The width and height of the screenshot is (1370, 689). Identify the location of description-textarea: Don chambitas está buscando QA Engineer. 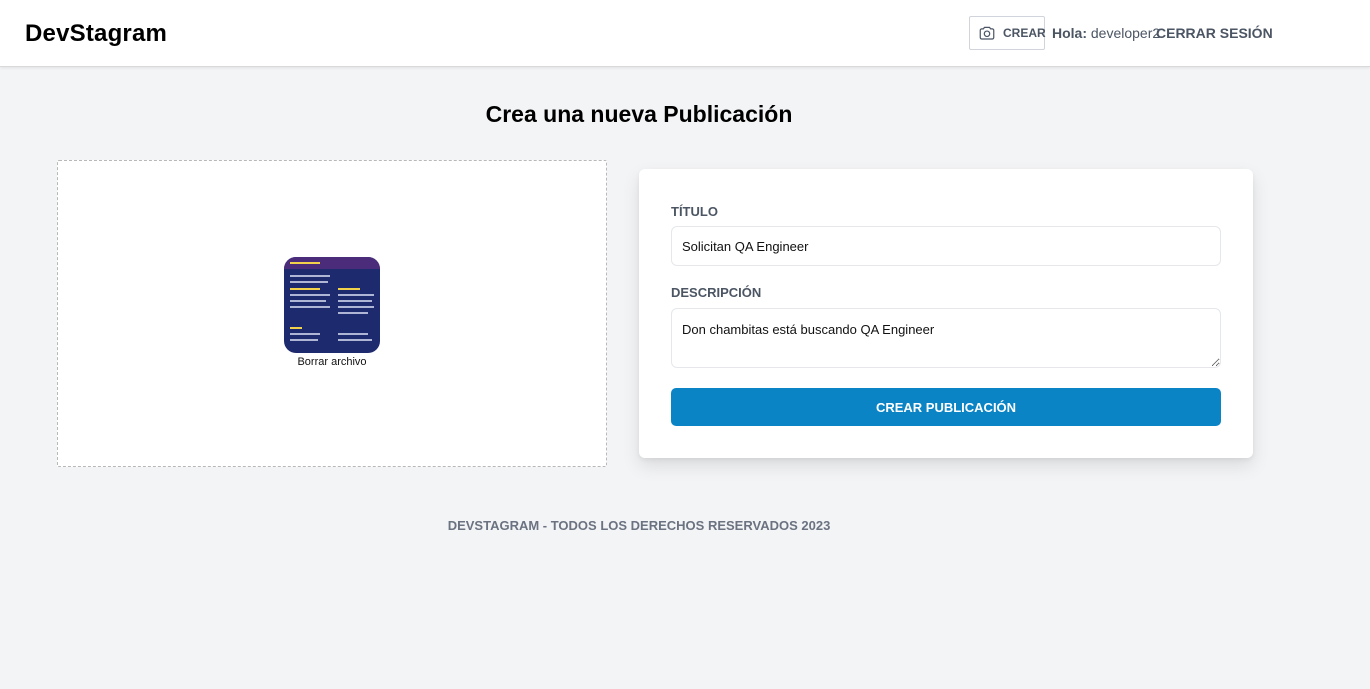
(946, 338).